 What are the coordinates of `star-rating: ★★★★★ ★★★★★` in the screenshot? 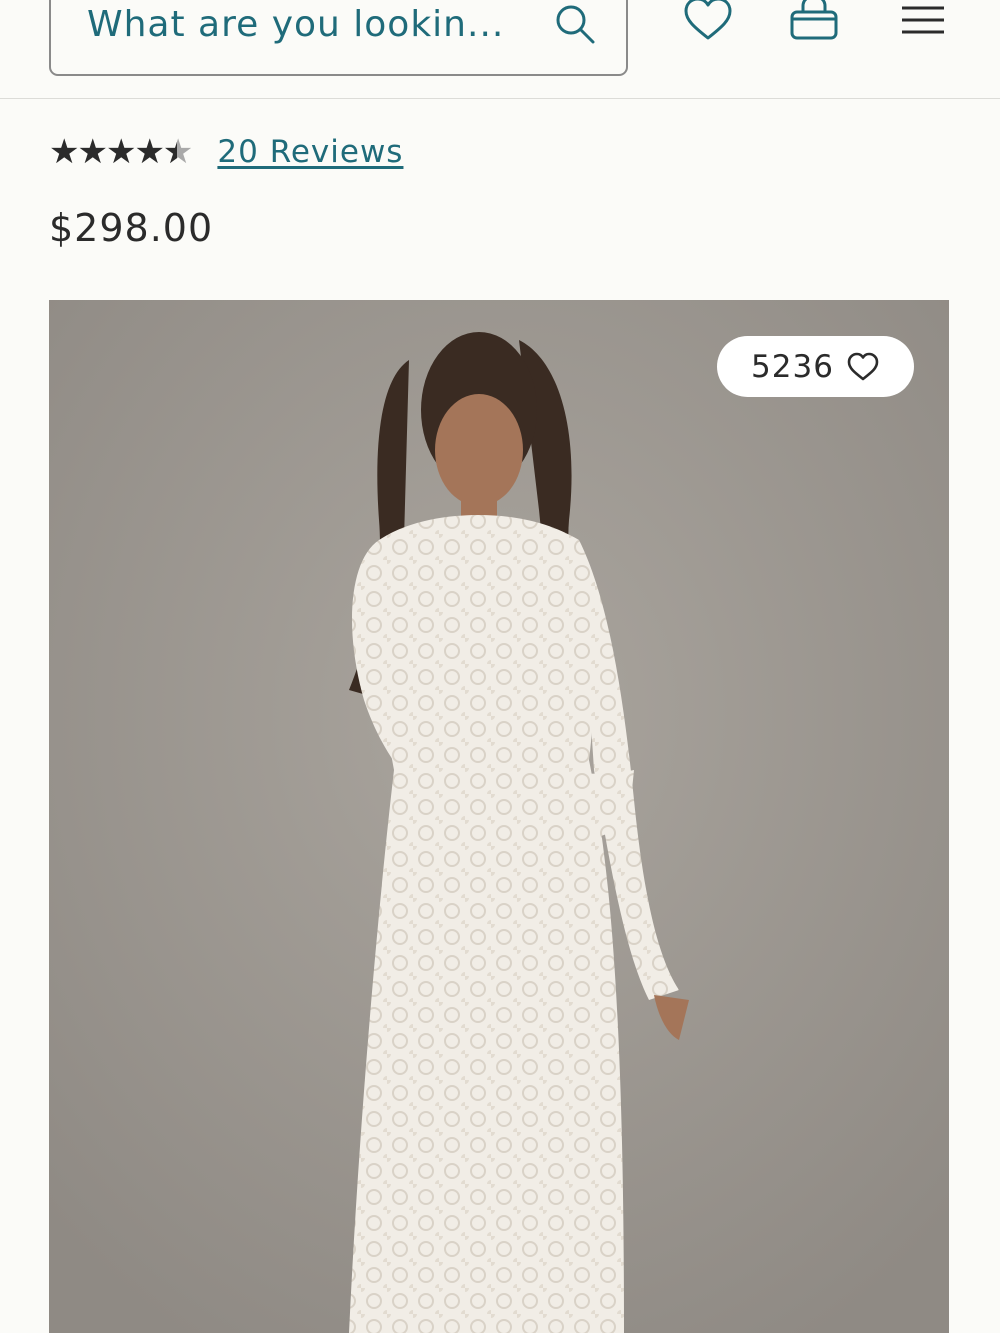 It's located at (121, 152).